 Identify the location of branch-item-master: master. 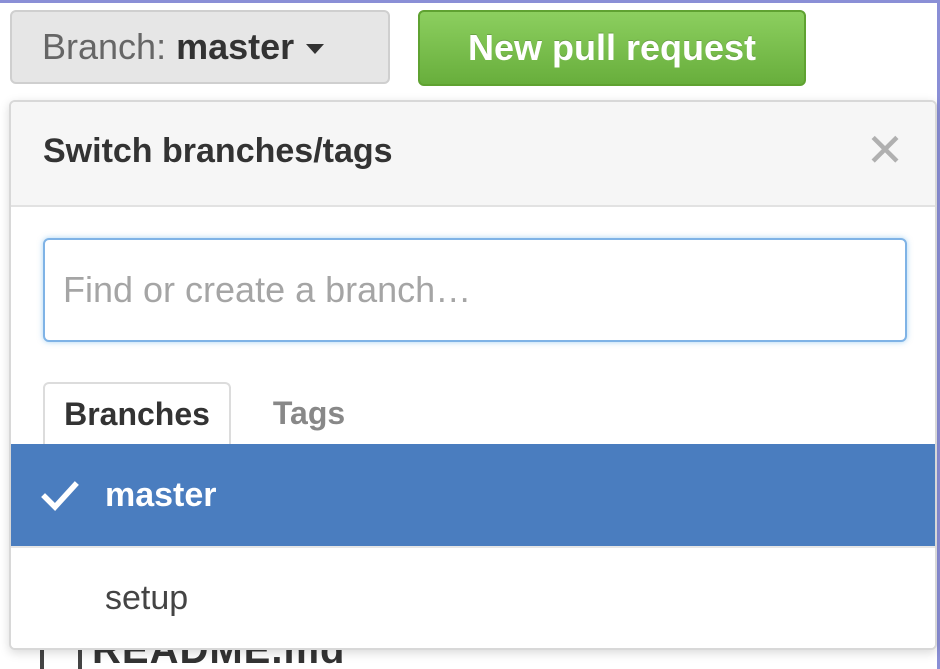
(473, 495).